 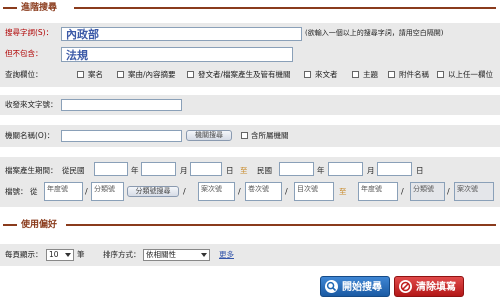 What do you see at coordinates (122, 254) in the screenshot?
I see `sort-label: 排序方式：` at bounding box center [122, 254].